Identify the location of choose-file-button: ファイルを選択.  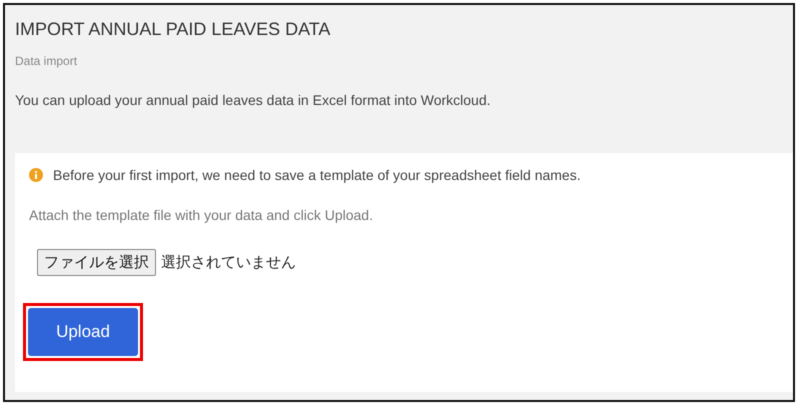
(96, 262).